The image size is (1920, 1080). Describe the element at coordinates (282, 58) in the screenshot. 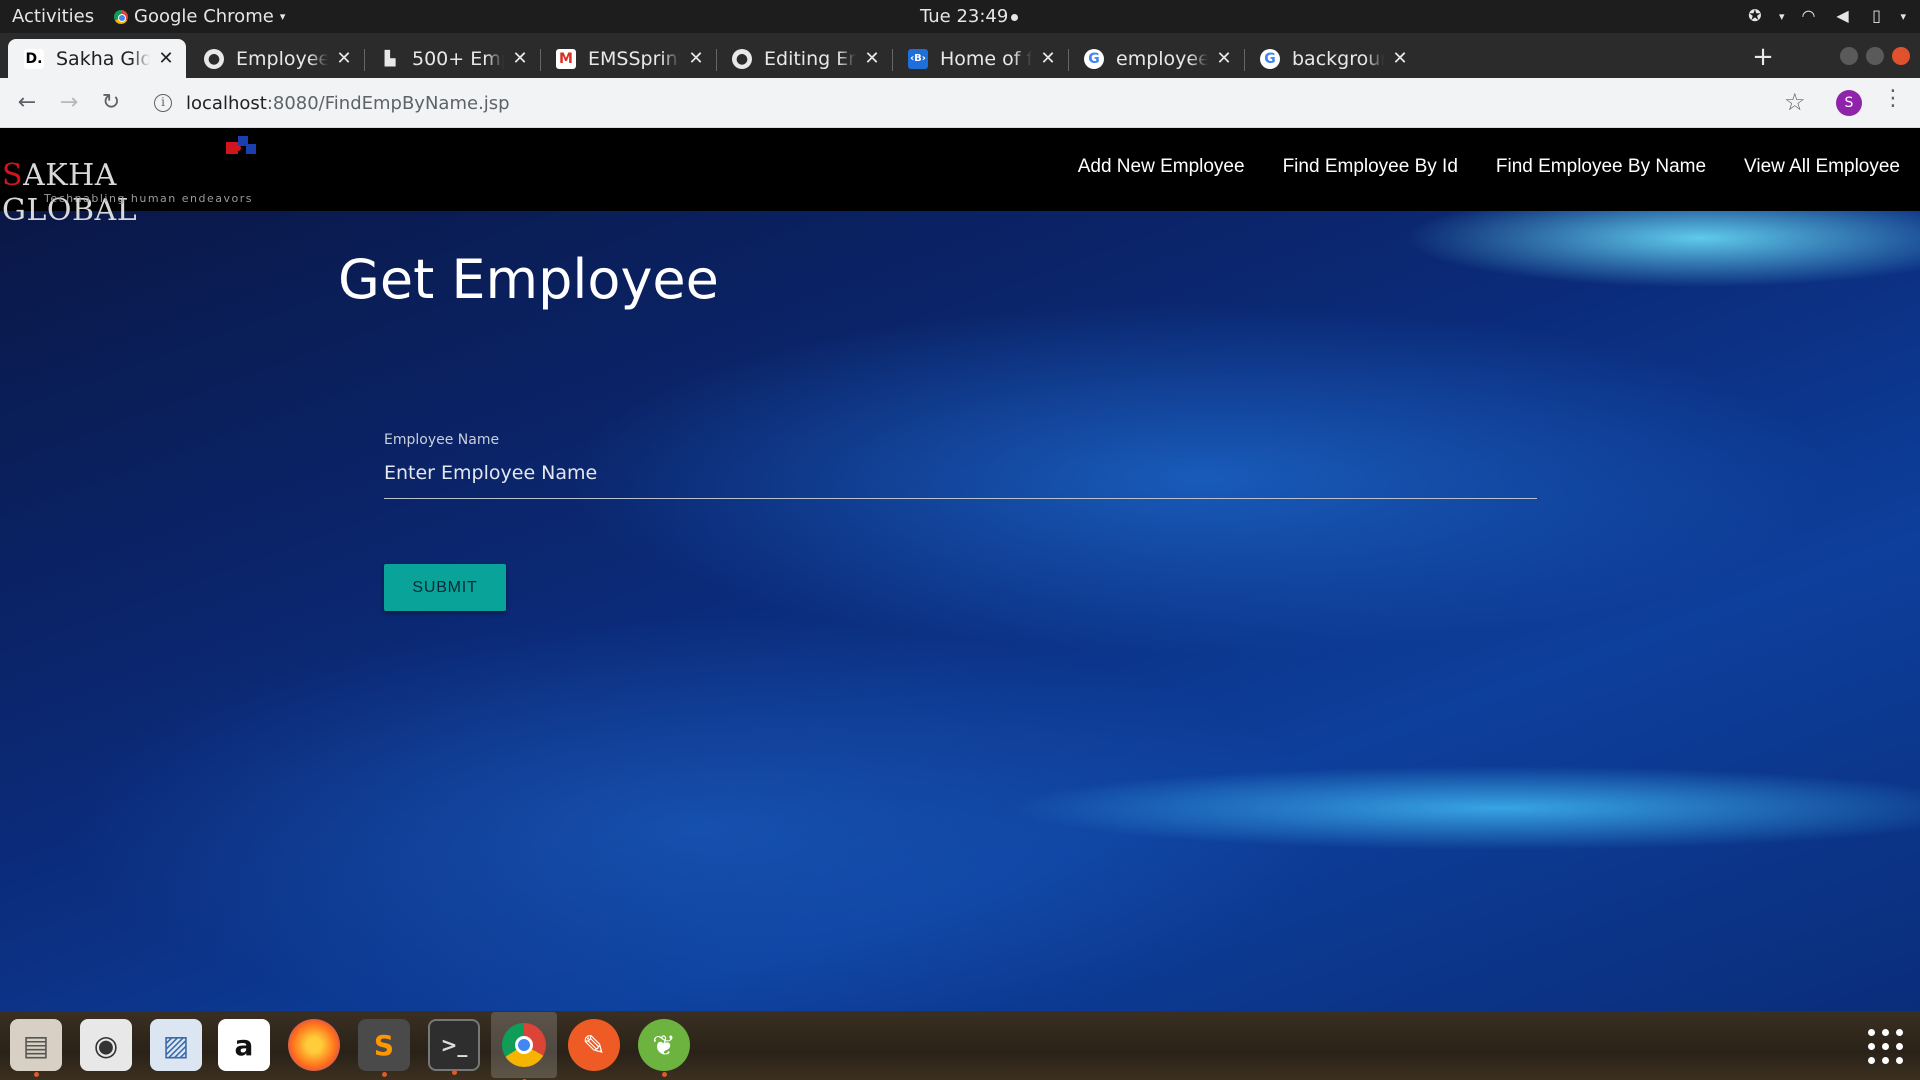

I see `tab-title: EmployeeMana` at that location.